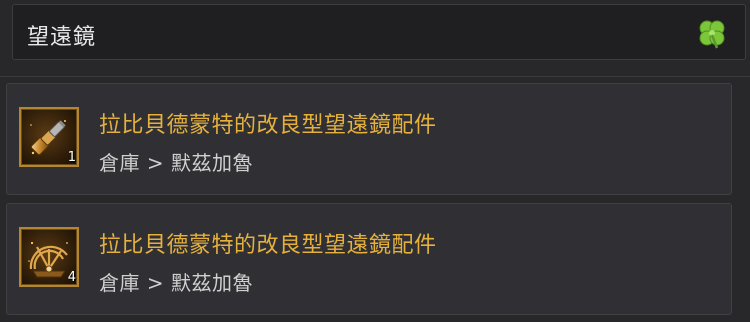  What do you see at coordinates (71, 277) in the screenshot?
I see `item-count: 4` at bounding box center [71, 277].